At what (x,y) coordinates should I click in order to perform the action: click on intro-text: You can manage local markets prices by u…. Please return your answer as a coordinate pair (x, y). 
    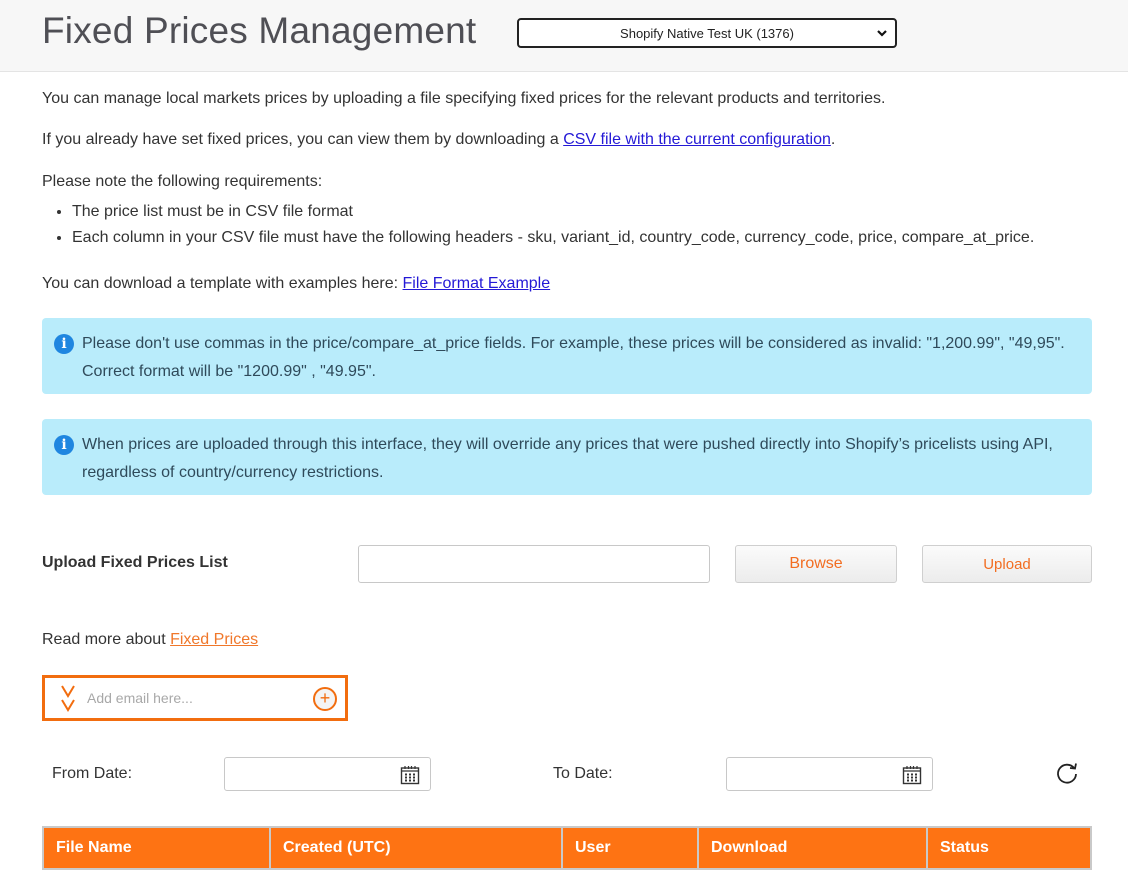
    Looking at the image, I should click on (464, 98).